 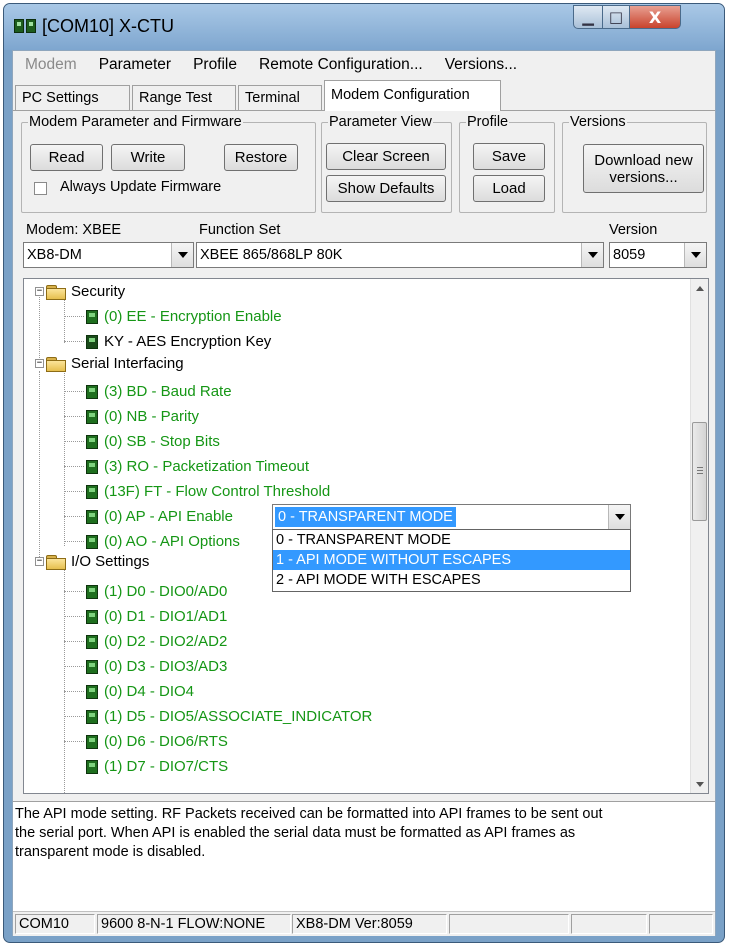 I want to click on close-button: X, so click(x=655, y=17).